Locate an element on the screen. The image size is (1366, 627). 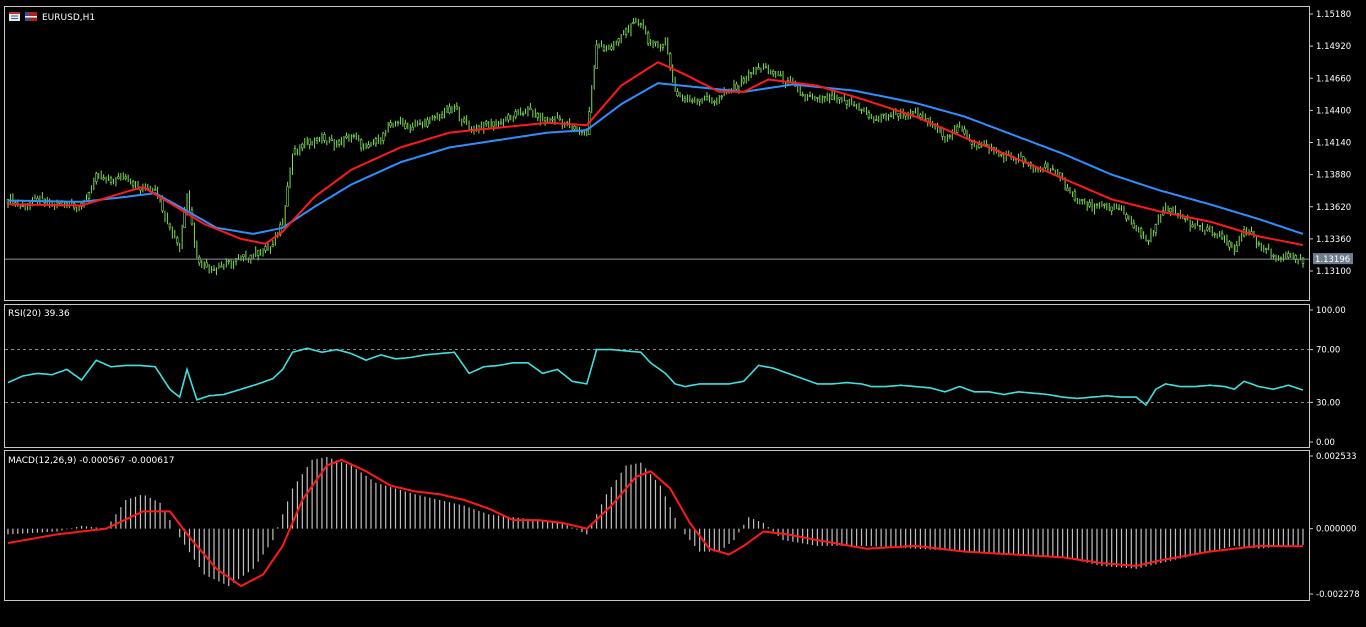
rsi-axis: 100.00 70.00 30.00 0.00 is located at coordinates (1327, 377).